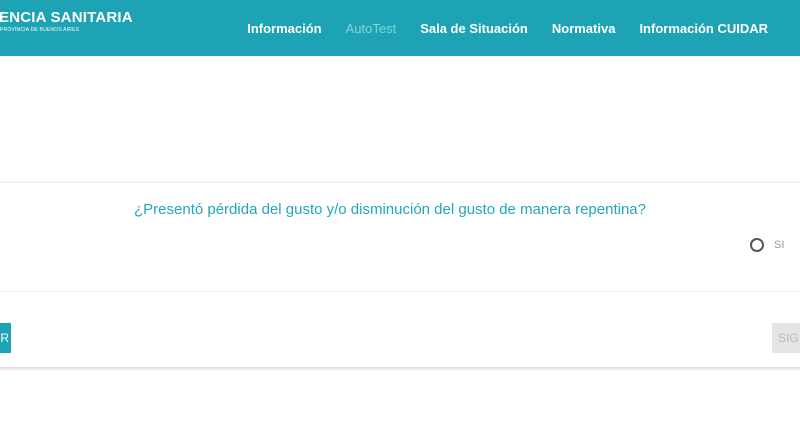  I want to click on brand-title: ENCIA SANITARIA, so click(66, 17).